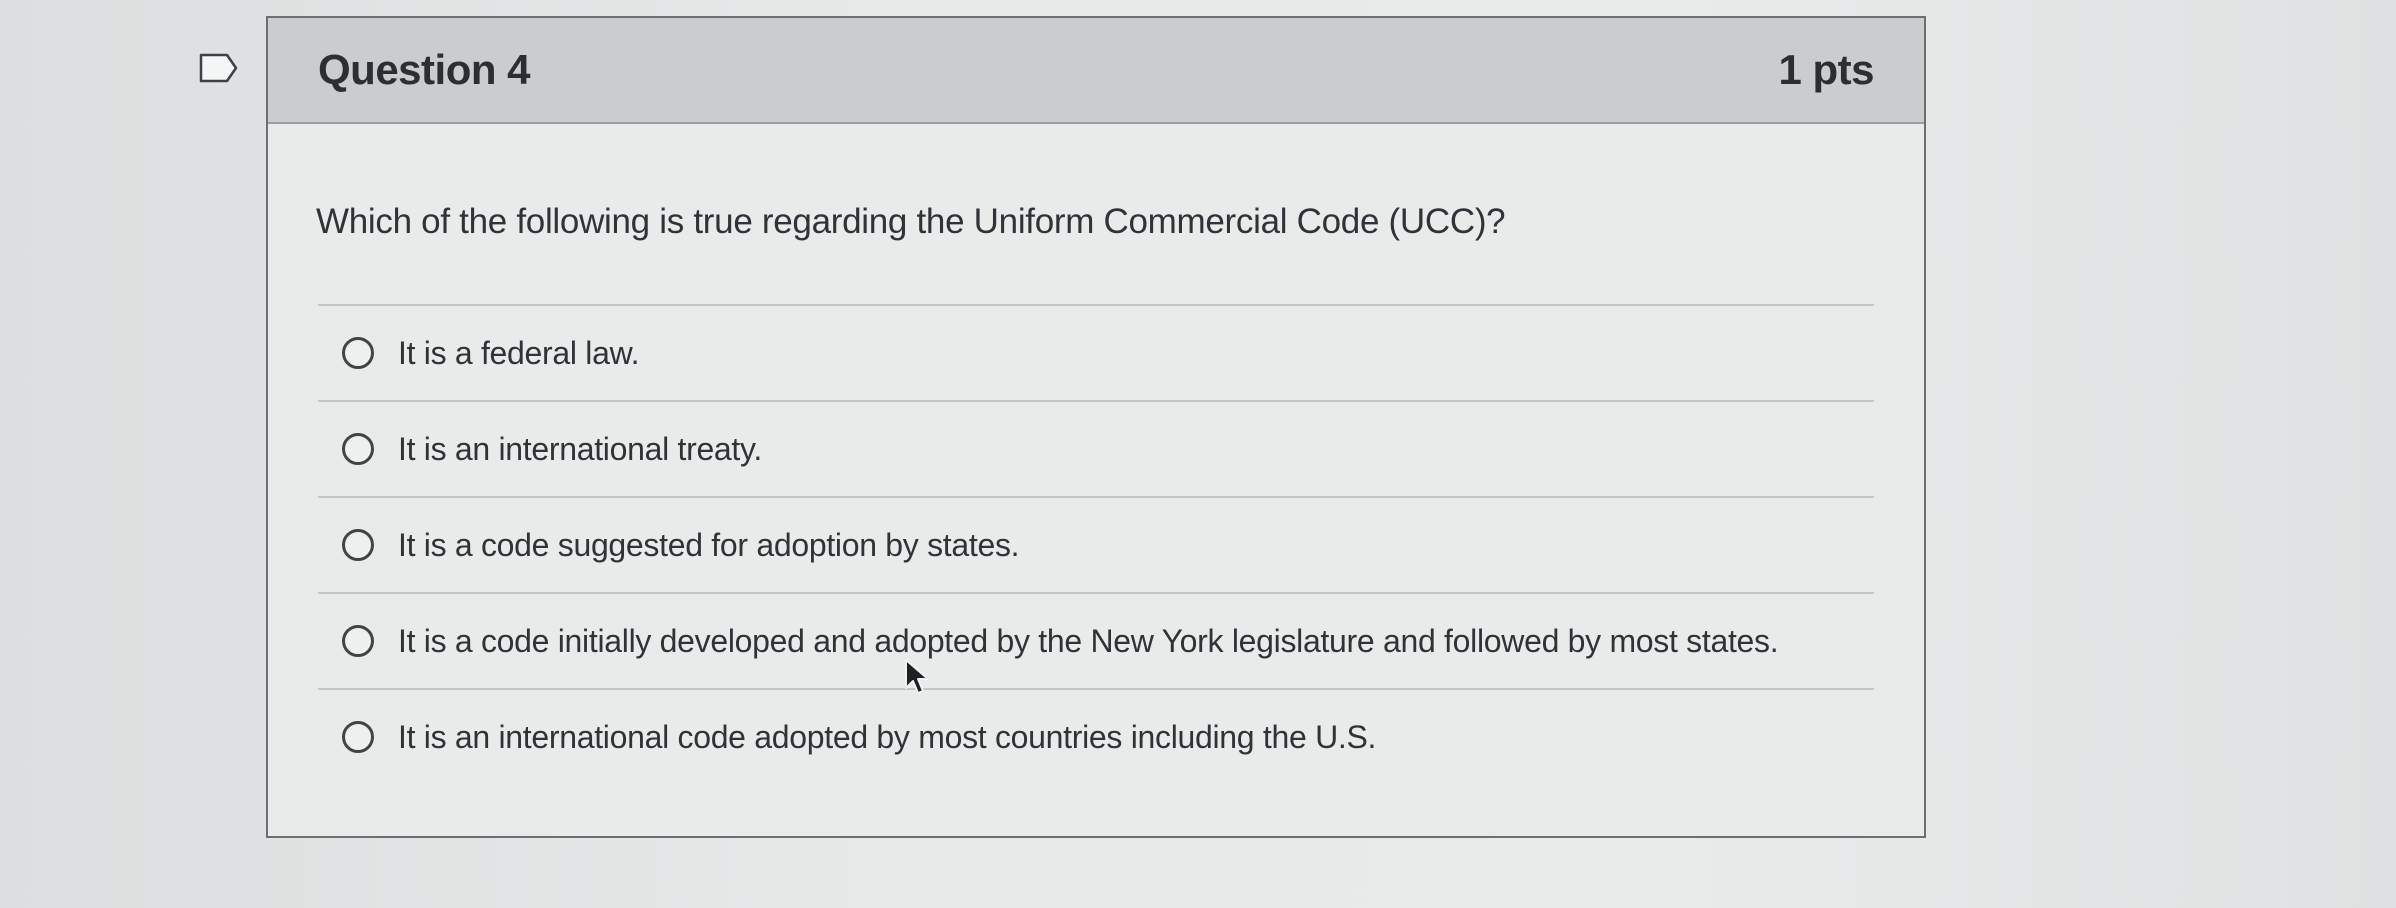  What do you see at coordinates (424, 69) in the screenshot?
I see `question-title: Question 4` at bounding box center [424, 69].